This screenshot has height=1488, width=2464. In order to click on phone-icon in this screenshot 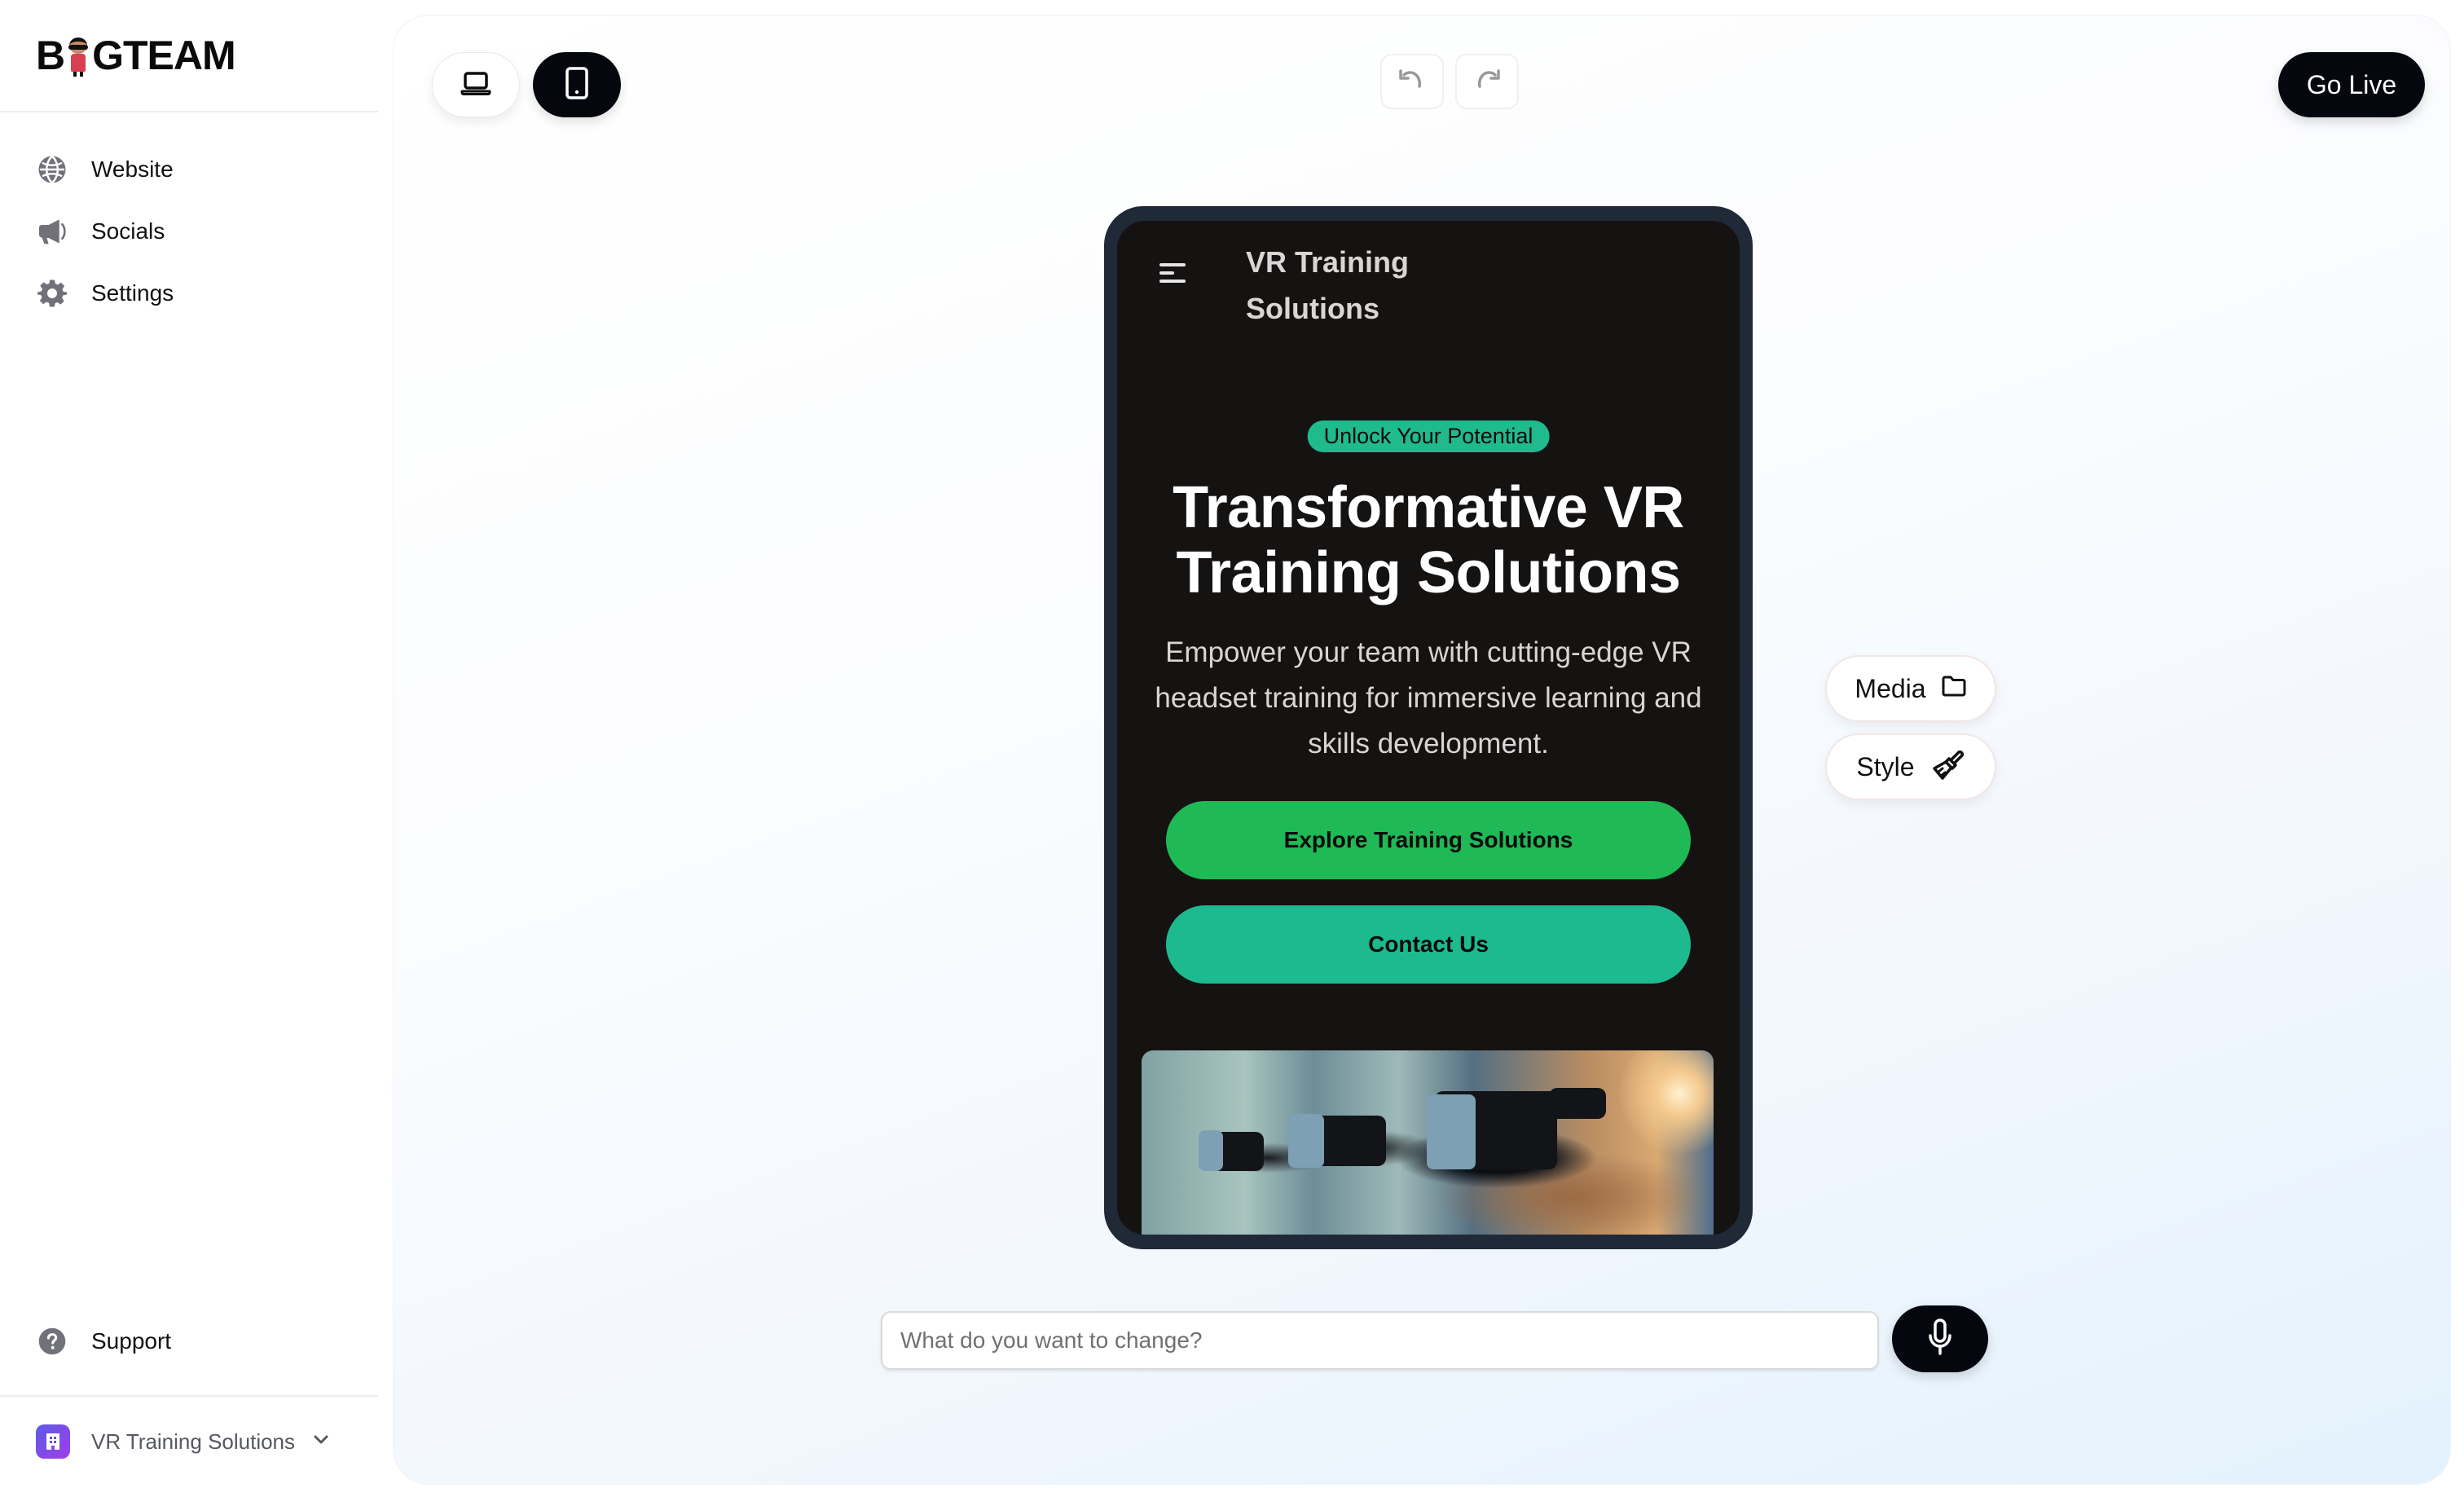, I will do `click(576, 84)`.